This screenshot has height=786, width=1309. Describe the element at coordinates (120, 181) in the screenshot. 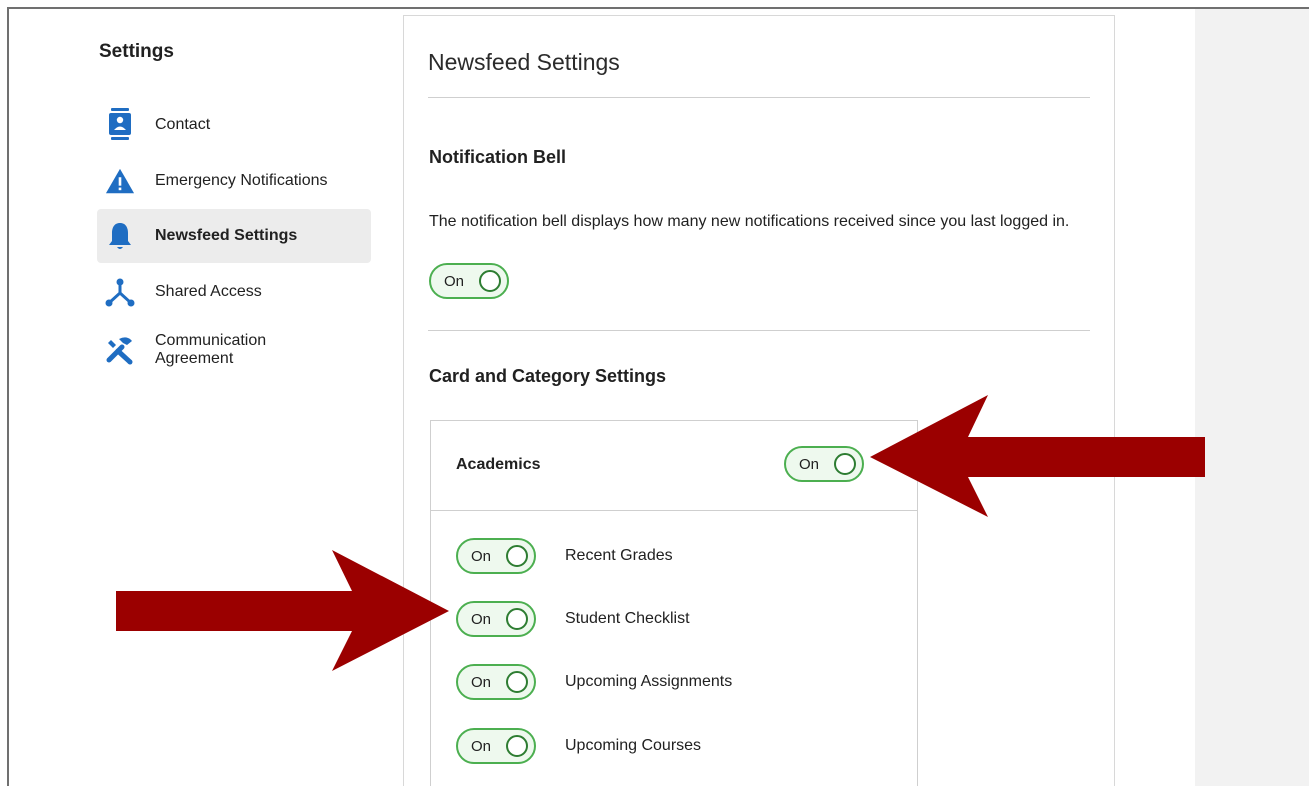

I see `warning-icon` at that location.